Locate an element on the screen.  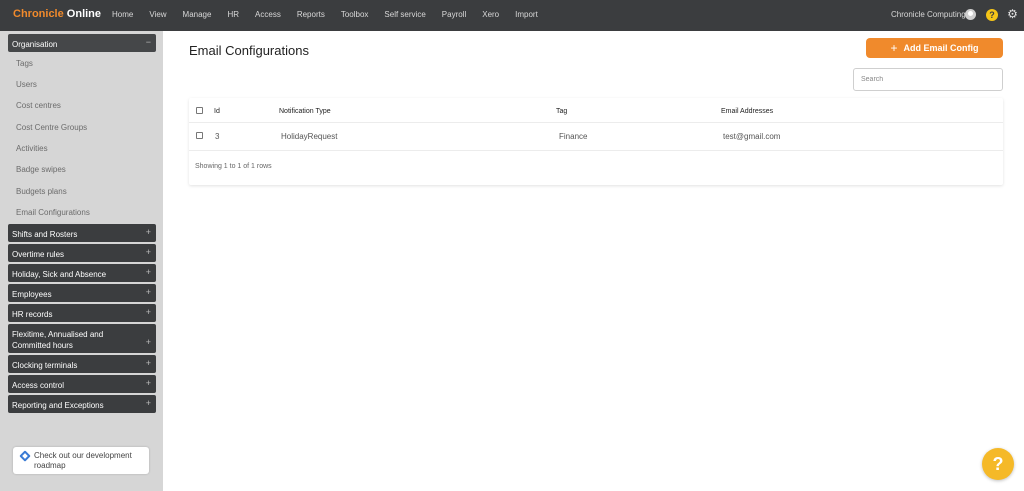
sidebar-item-email-configurations: Email Configurations is located at coordinates (53, 212).